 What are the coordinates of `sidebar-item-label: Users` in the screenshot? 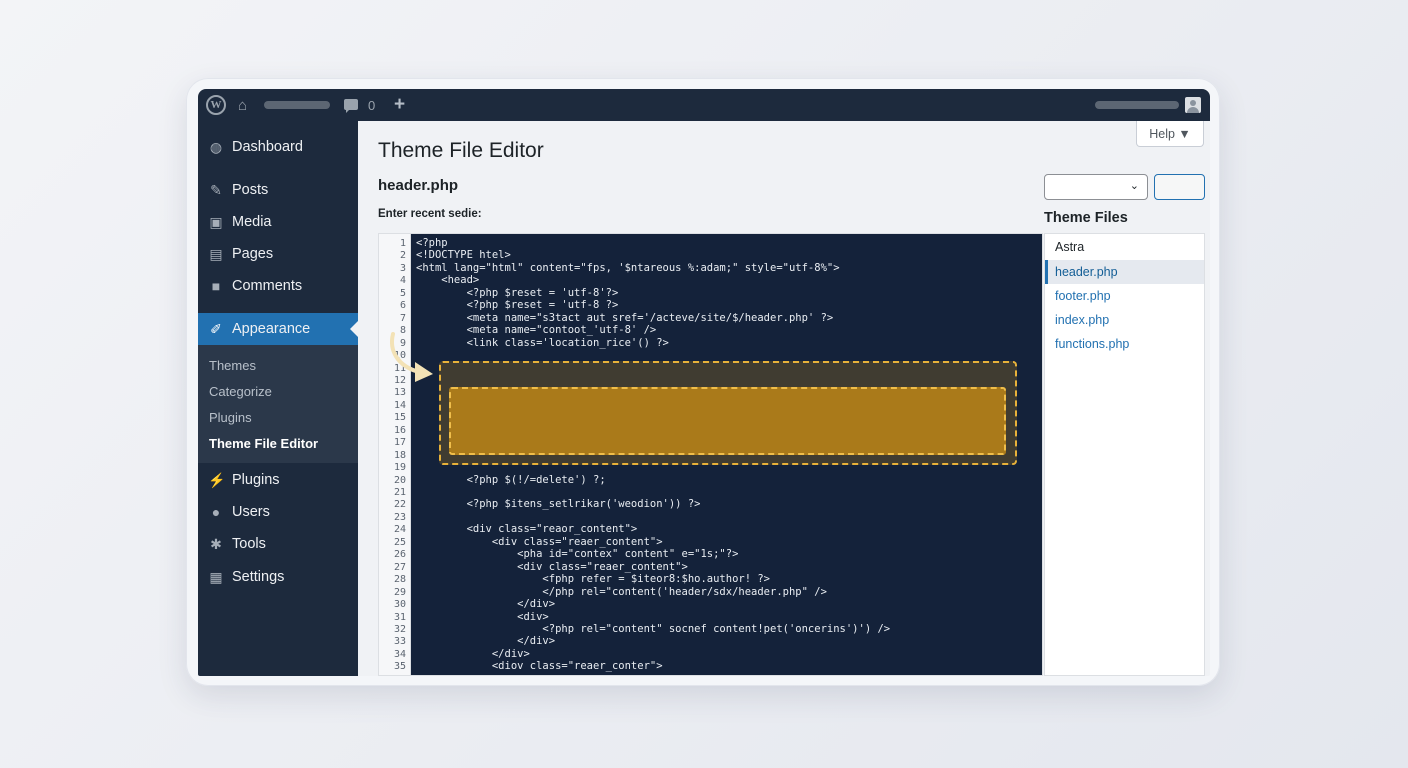 It's located at (251, 512).